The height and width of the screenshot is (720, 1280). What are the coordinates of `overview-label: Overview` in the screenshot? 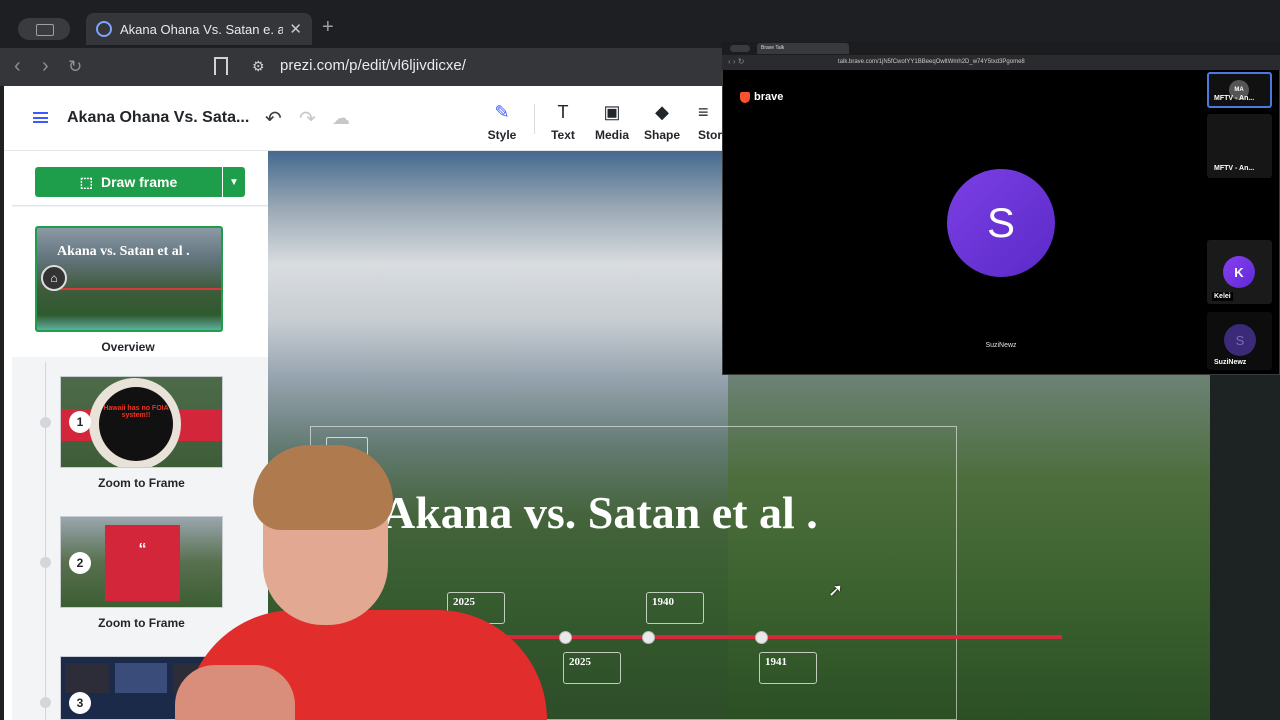 It's located at (128, 347).